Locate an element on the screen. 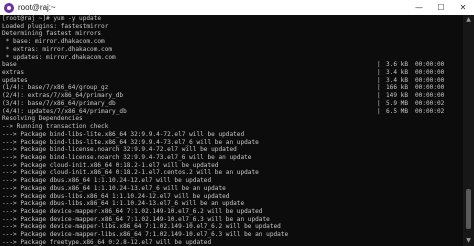  terminal-line: Loaded plugins: fastestmirror is located at coordinates (55, 26).